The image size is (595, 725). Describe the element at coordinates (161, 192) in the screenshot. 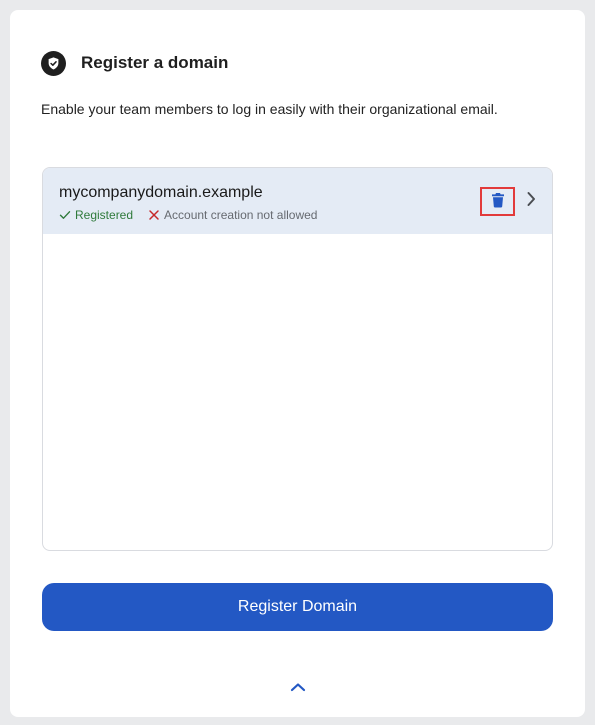

I see `domain-name: mycompanydomain.example` at that location.